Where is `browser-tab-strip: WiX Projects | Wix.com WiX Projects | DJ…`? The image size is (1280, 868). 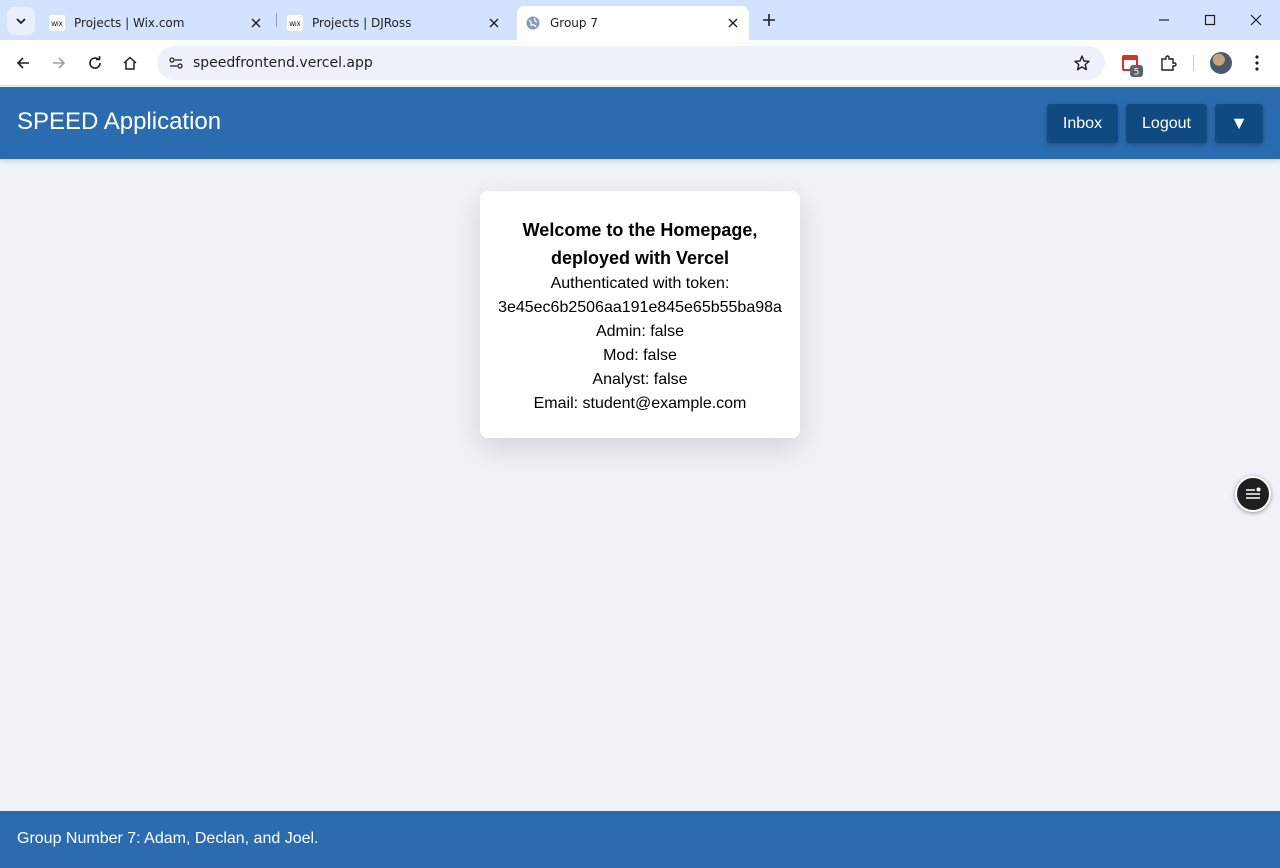
browser-tab-strip: WiX Projects | Wix.com WiX Projects | DJ… is located at coordinates (640, 20).